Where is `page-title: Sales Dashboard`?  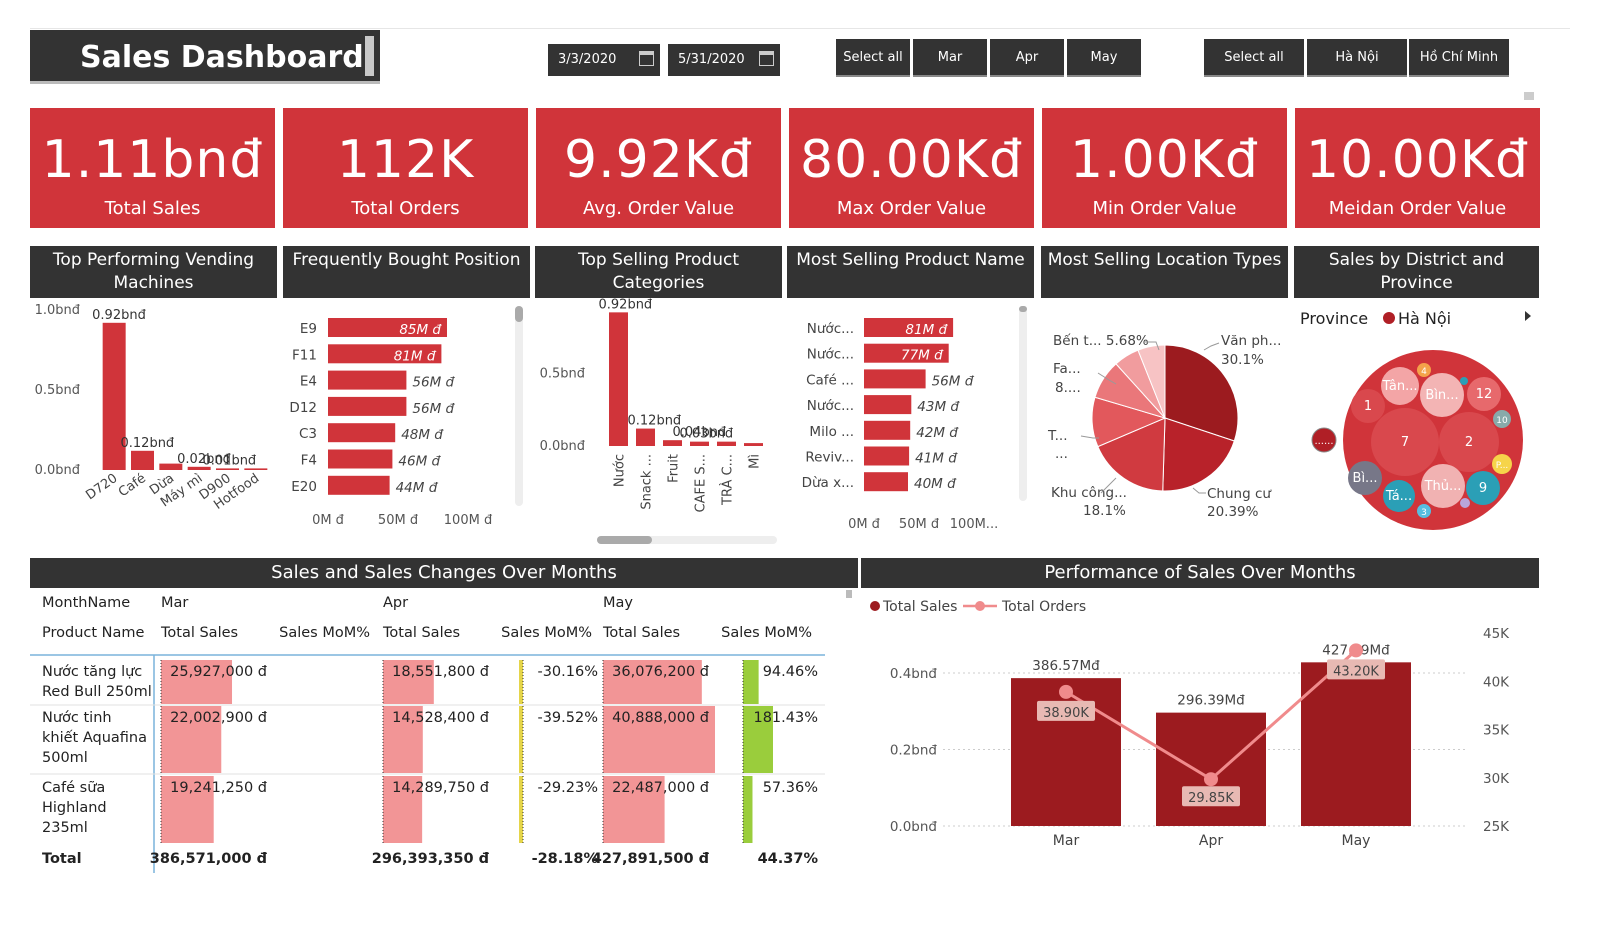
page-title: Sales Dashboard is located at coordinates (222, 57).